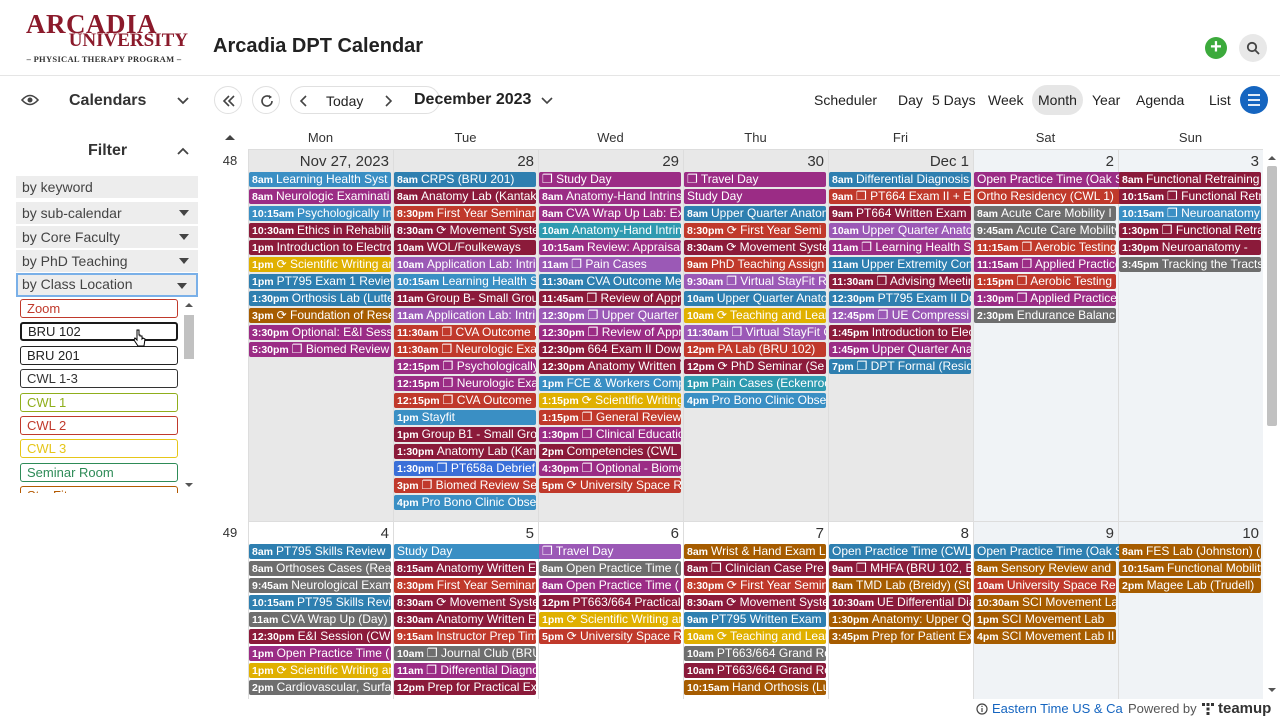 The width and height of the screenshot is (1280, 719). I want to click on event: 8am ❐ Clinician Case Pre, so click(755, 568).